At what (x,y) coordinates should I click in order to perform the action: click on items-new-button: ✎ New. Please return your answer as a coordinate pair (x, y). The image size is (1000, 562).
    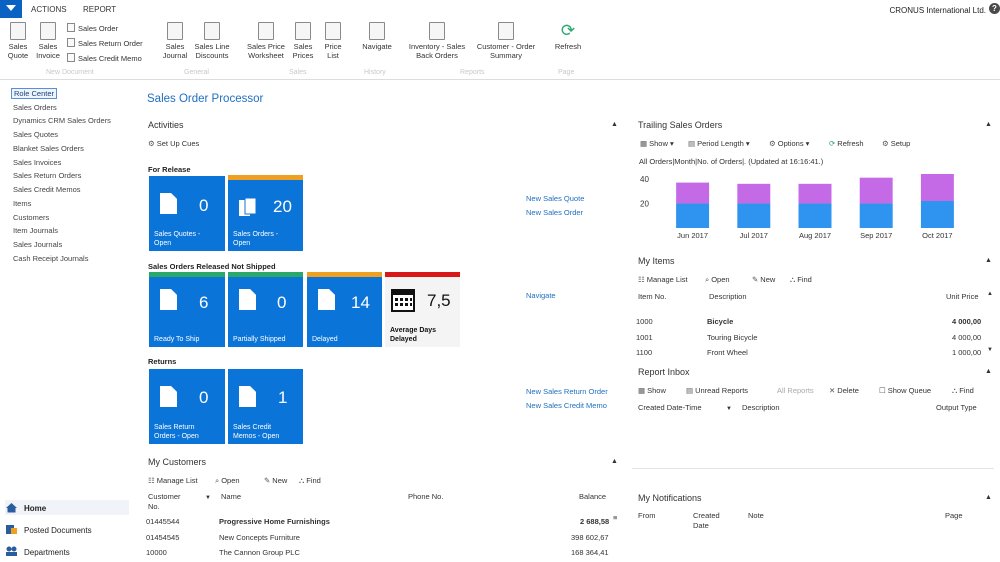
    Looking at the image, I should click on (763, 279).